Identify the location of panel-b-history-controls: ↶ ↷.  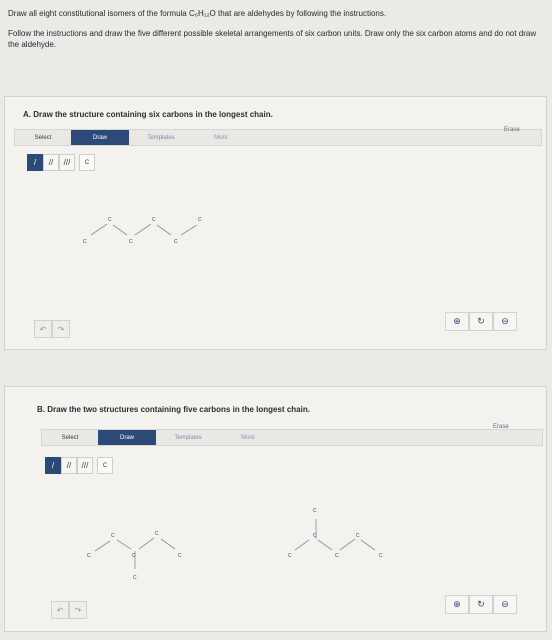
(69, 610).